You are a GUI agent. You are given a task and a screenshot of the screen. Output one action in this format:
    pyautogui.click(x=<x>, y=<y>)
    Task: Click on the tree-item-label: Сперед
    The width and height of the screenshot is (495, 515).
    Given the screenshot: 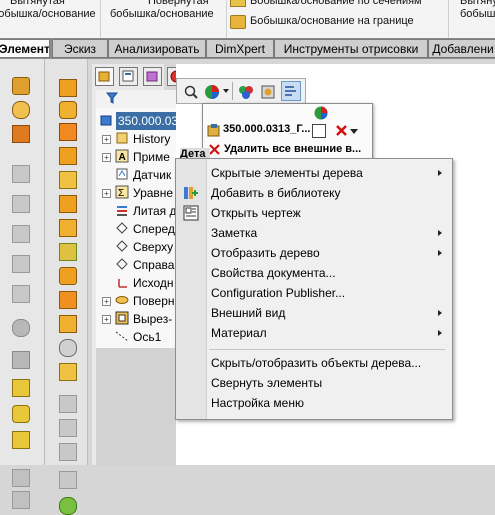 What is the action you would take?
    pyautogui.click(x=154, y=229)
    